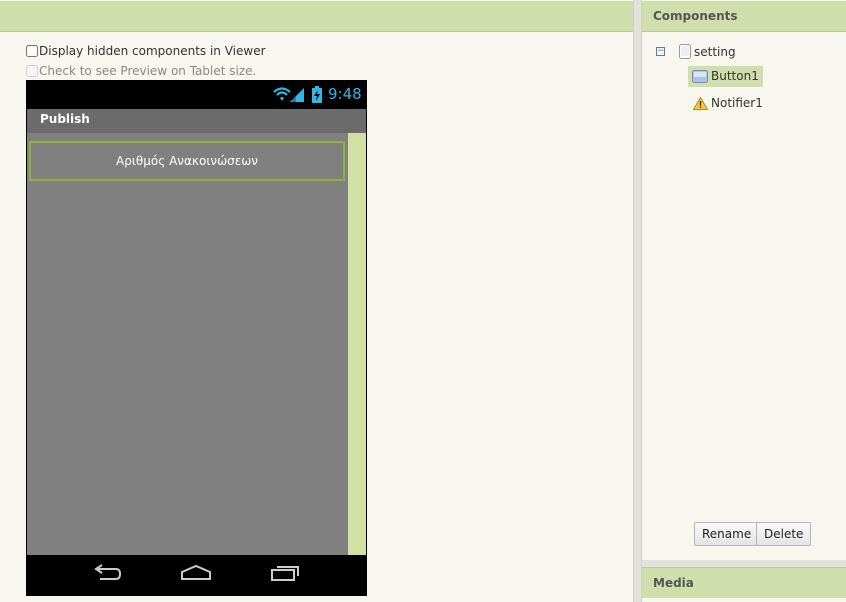 This screenshot has width=846, height=602. I want to click on media-header: Media, so click(744, 582).